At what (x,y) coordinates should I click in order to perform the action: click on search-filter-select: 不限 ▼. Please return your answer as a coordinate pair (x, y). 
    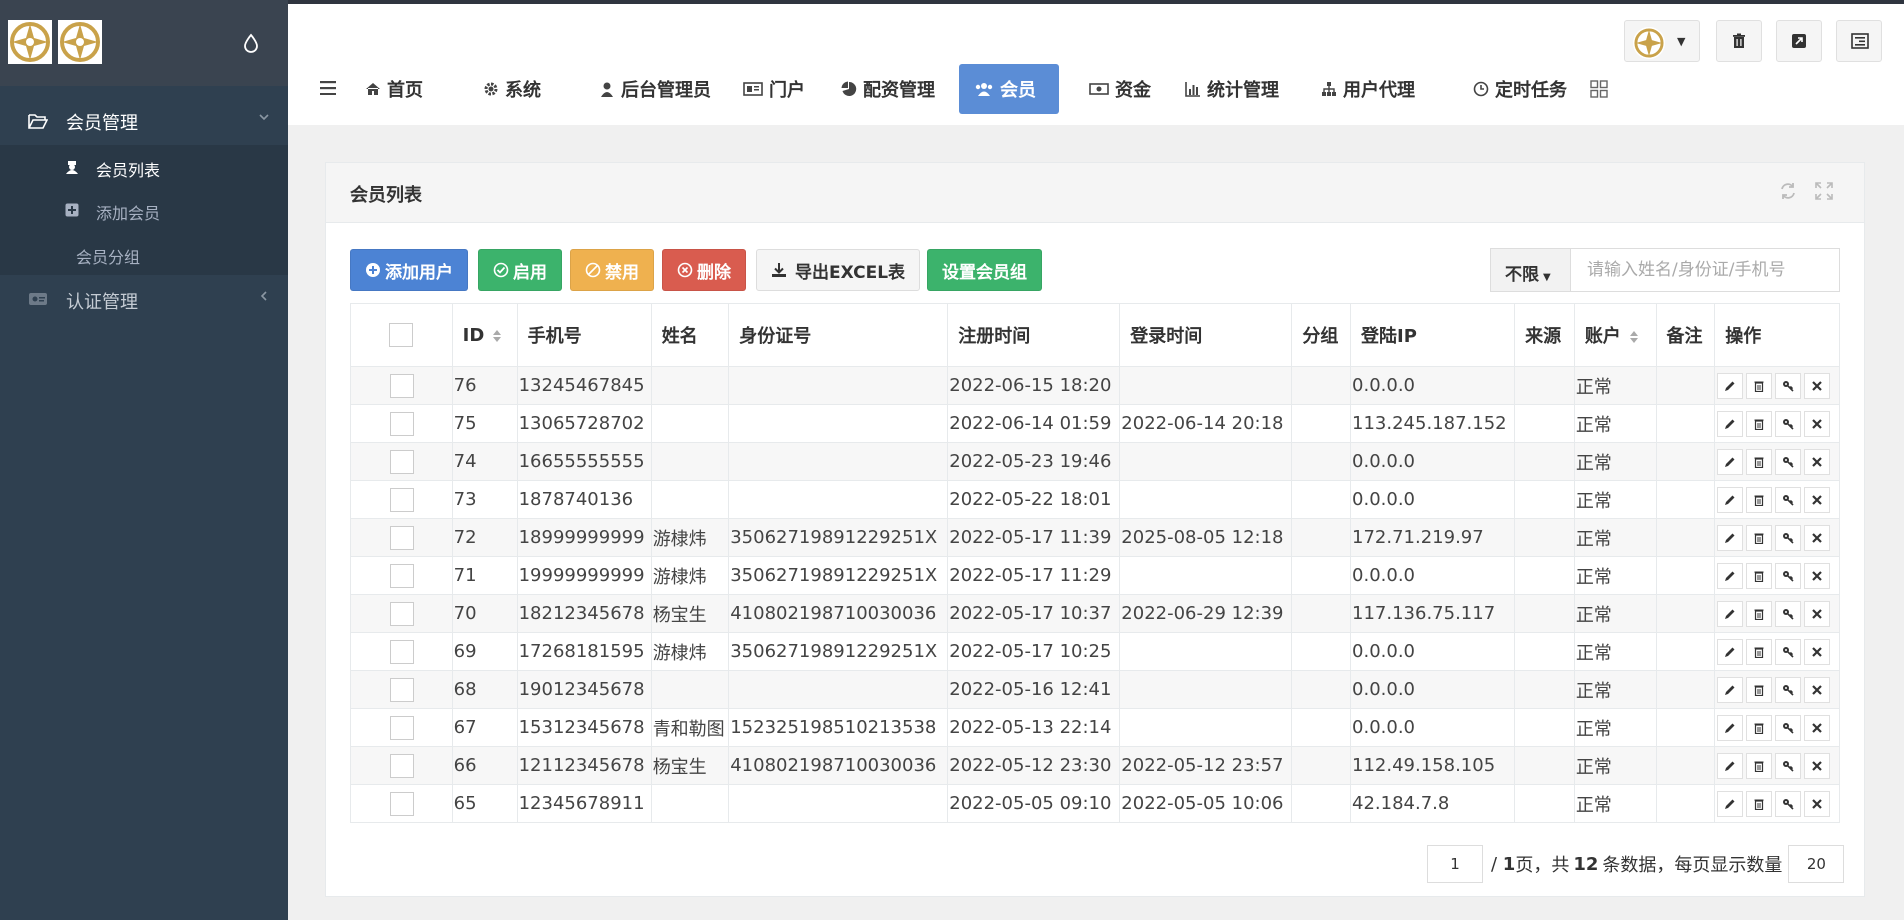
    Looking at the image, I should click on (1531, 270).